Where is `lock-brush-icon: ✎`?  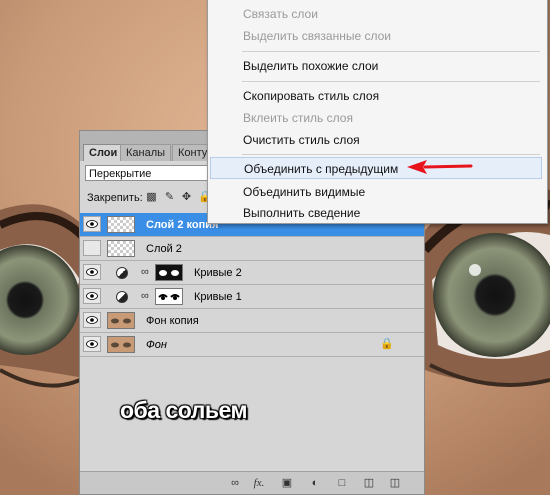
lock-brush-icon: ✎ is located at coordinates (169, 197).